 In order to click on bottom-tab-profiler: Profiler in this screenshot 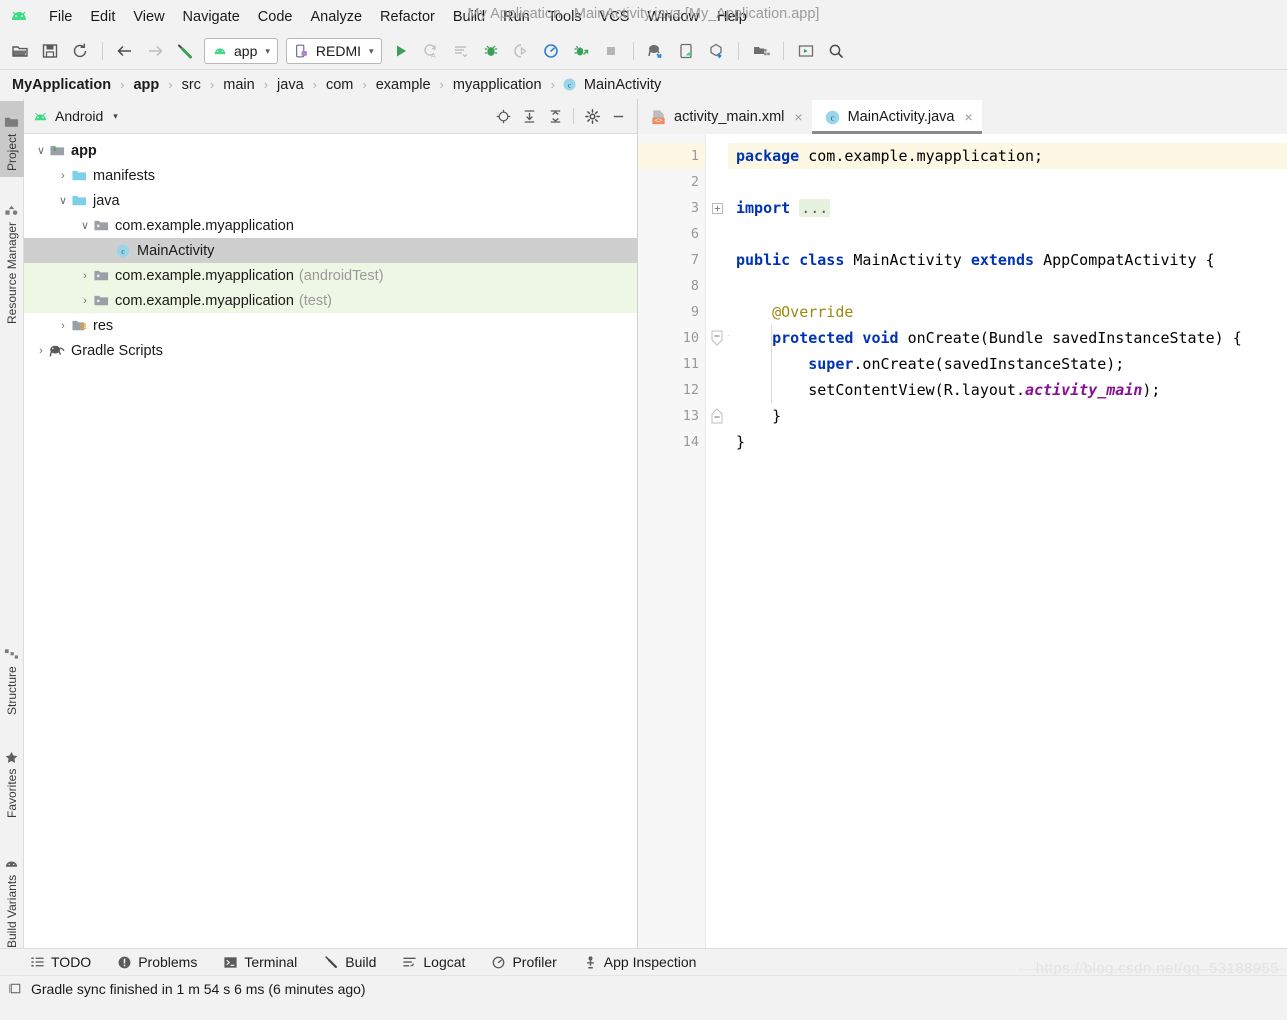, I will do `click(524, 962)`.